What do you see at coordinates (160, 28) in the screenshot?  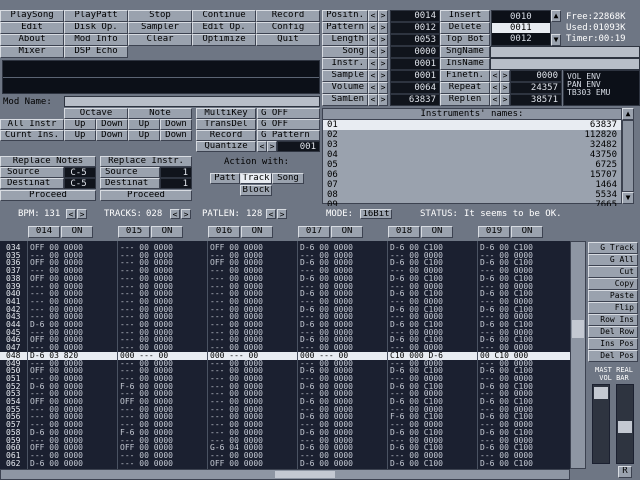 I see `sampler-button: Sampler` at bounding box center [160, 28].